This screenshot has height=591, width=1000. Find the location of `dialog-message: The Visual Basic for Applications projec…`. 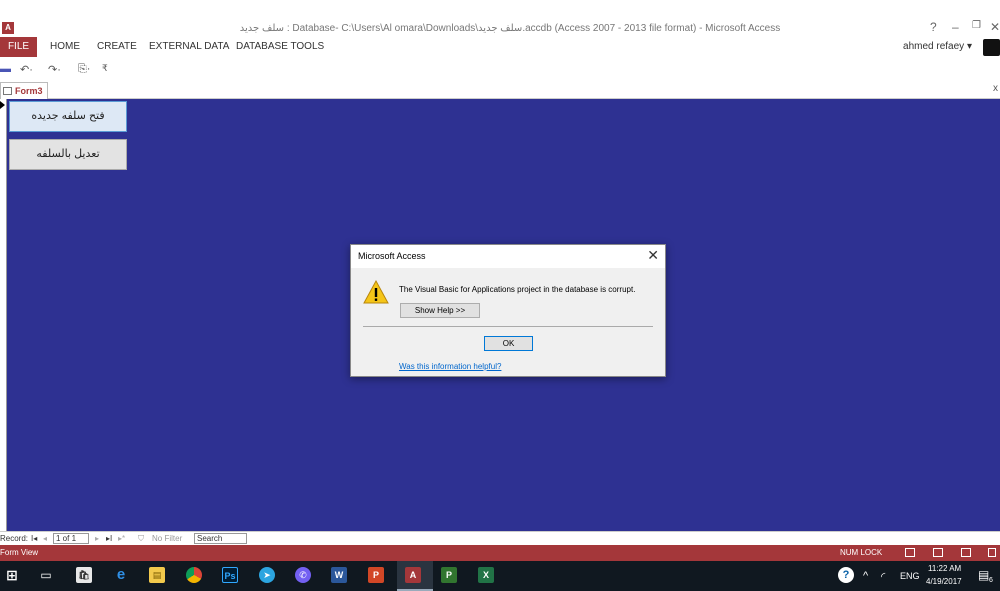

dialog-message: The Visual Basic for Applications projec… is located at coordinates (517, 289).